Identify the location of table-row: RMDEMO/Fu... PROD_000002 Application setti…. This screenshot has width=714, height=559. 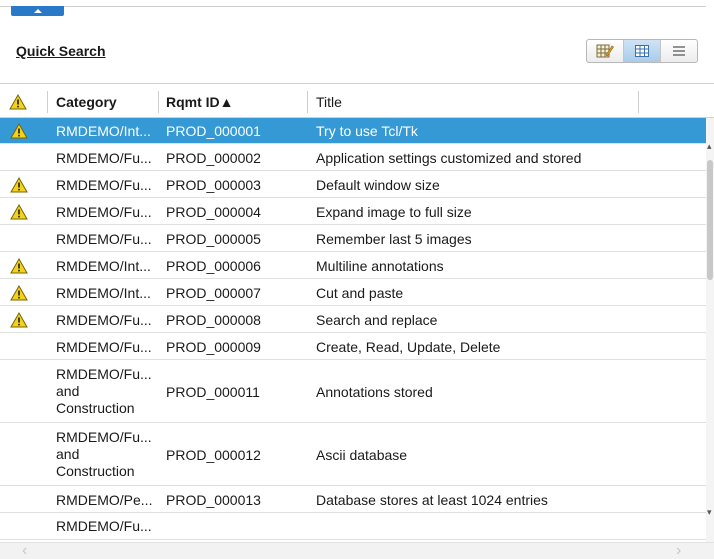
(353, 158).